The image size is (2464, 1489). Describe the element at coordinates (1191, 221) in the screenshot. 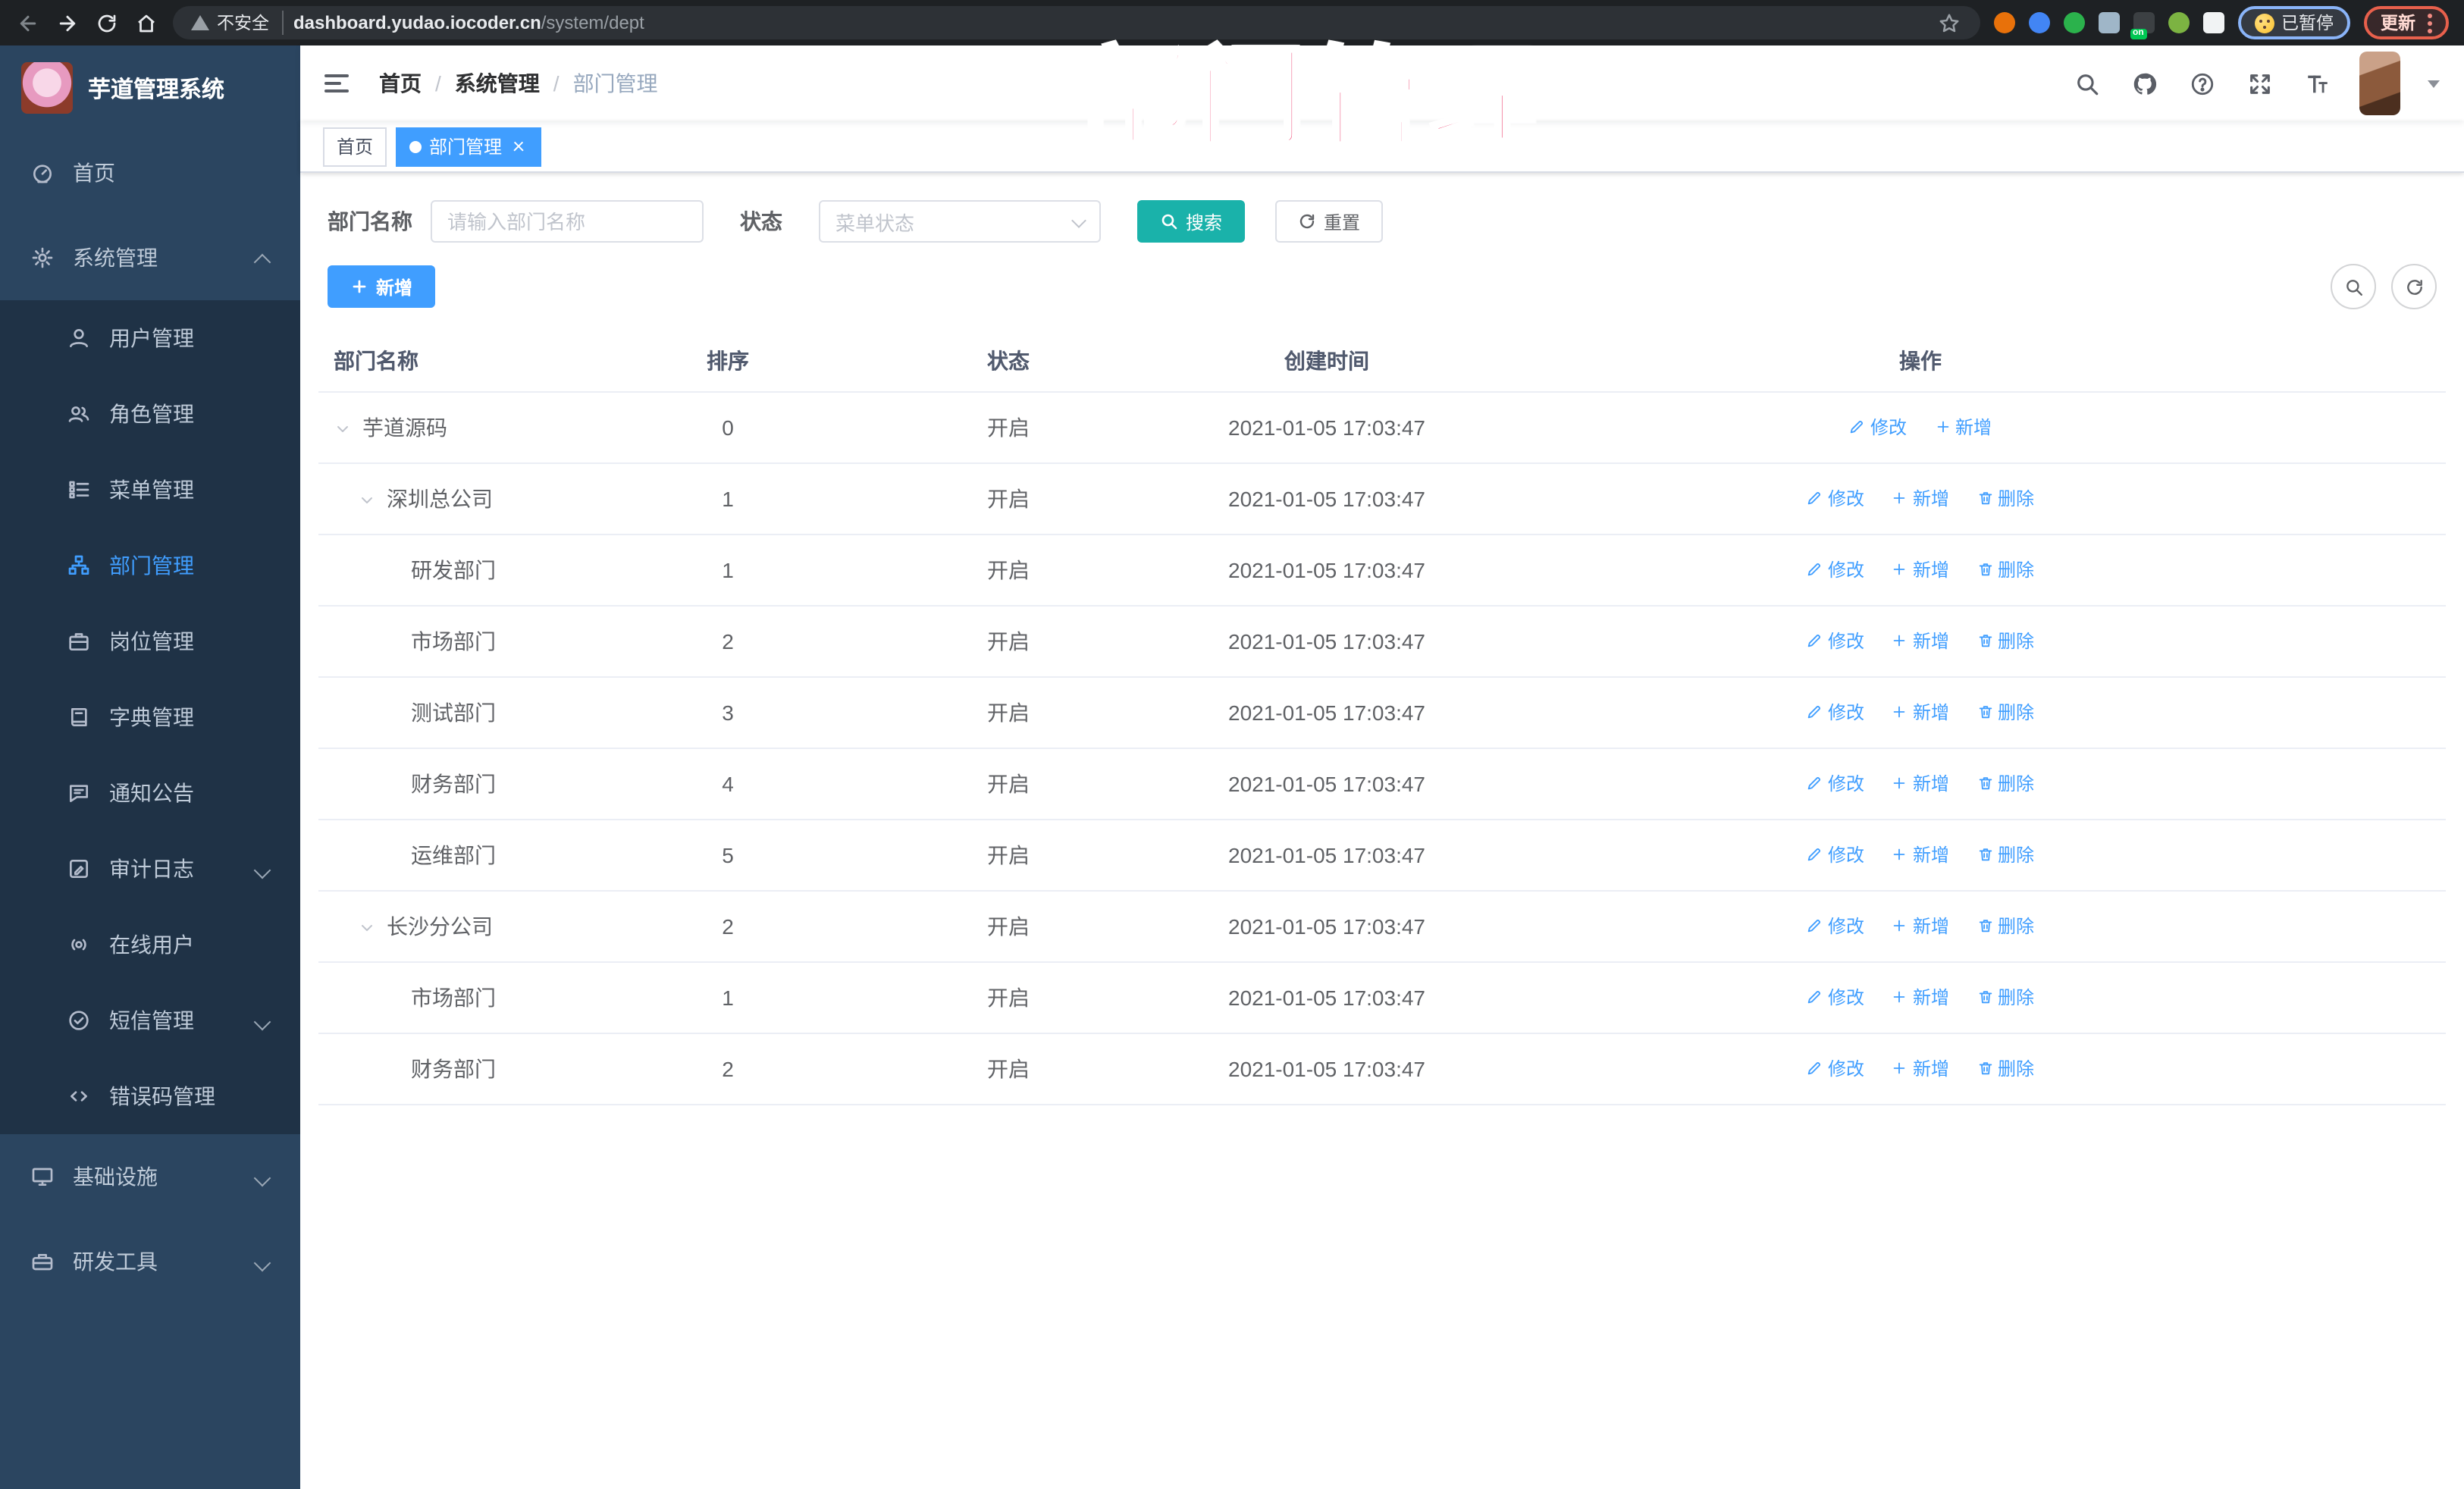

I see `search-button: 搜索` at that location.